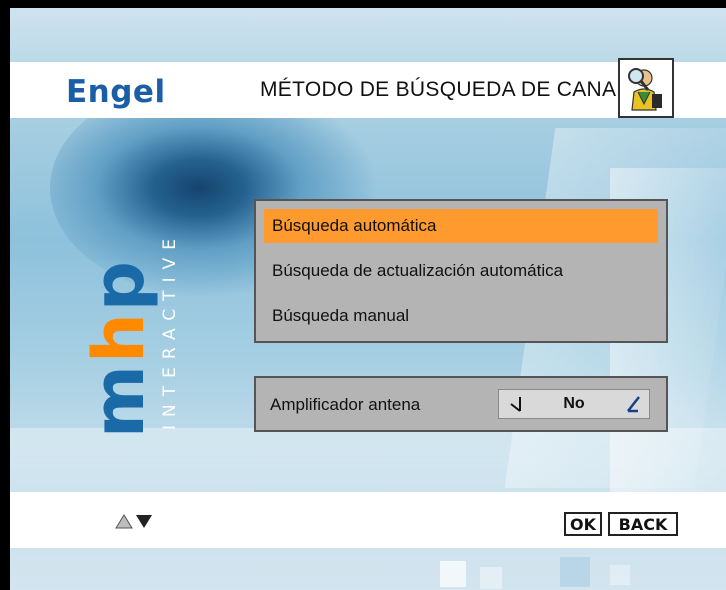 The height and width of the screenshot is (590, 726). What do you see at coordinates (633, 404) in the screenshot?
I see `arrow-right-icon` at bounding box center [633, 404].